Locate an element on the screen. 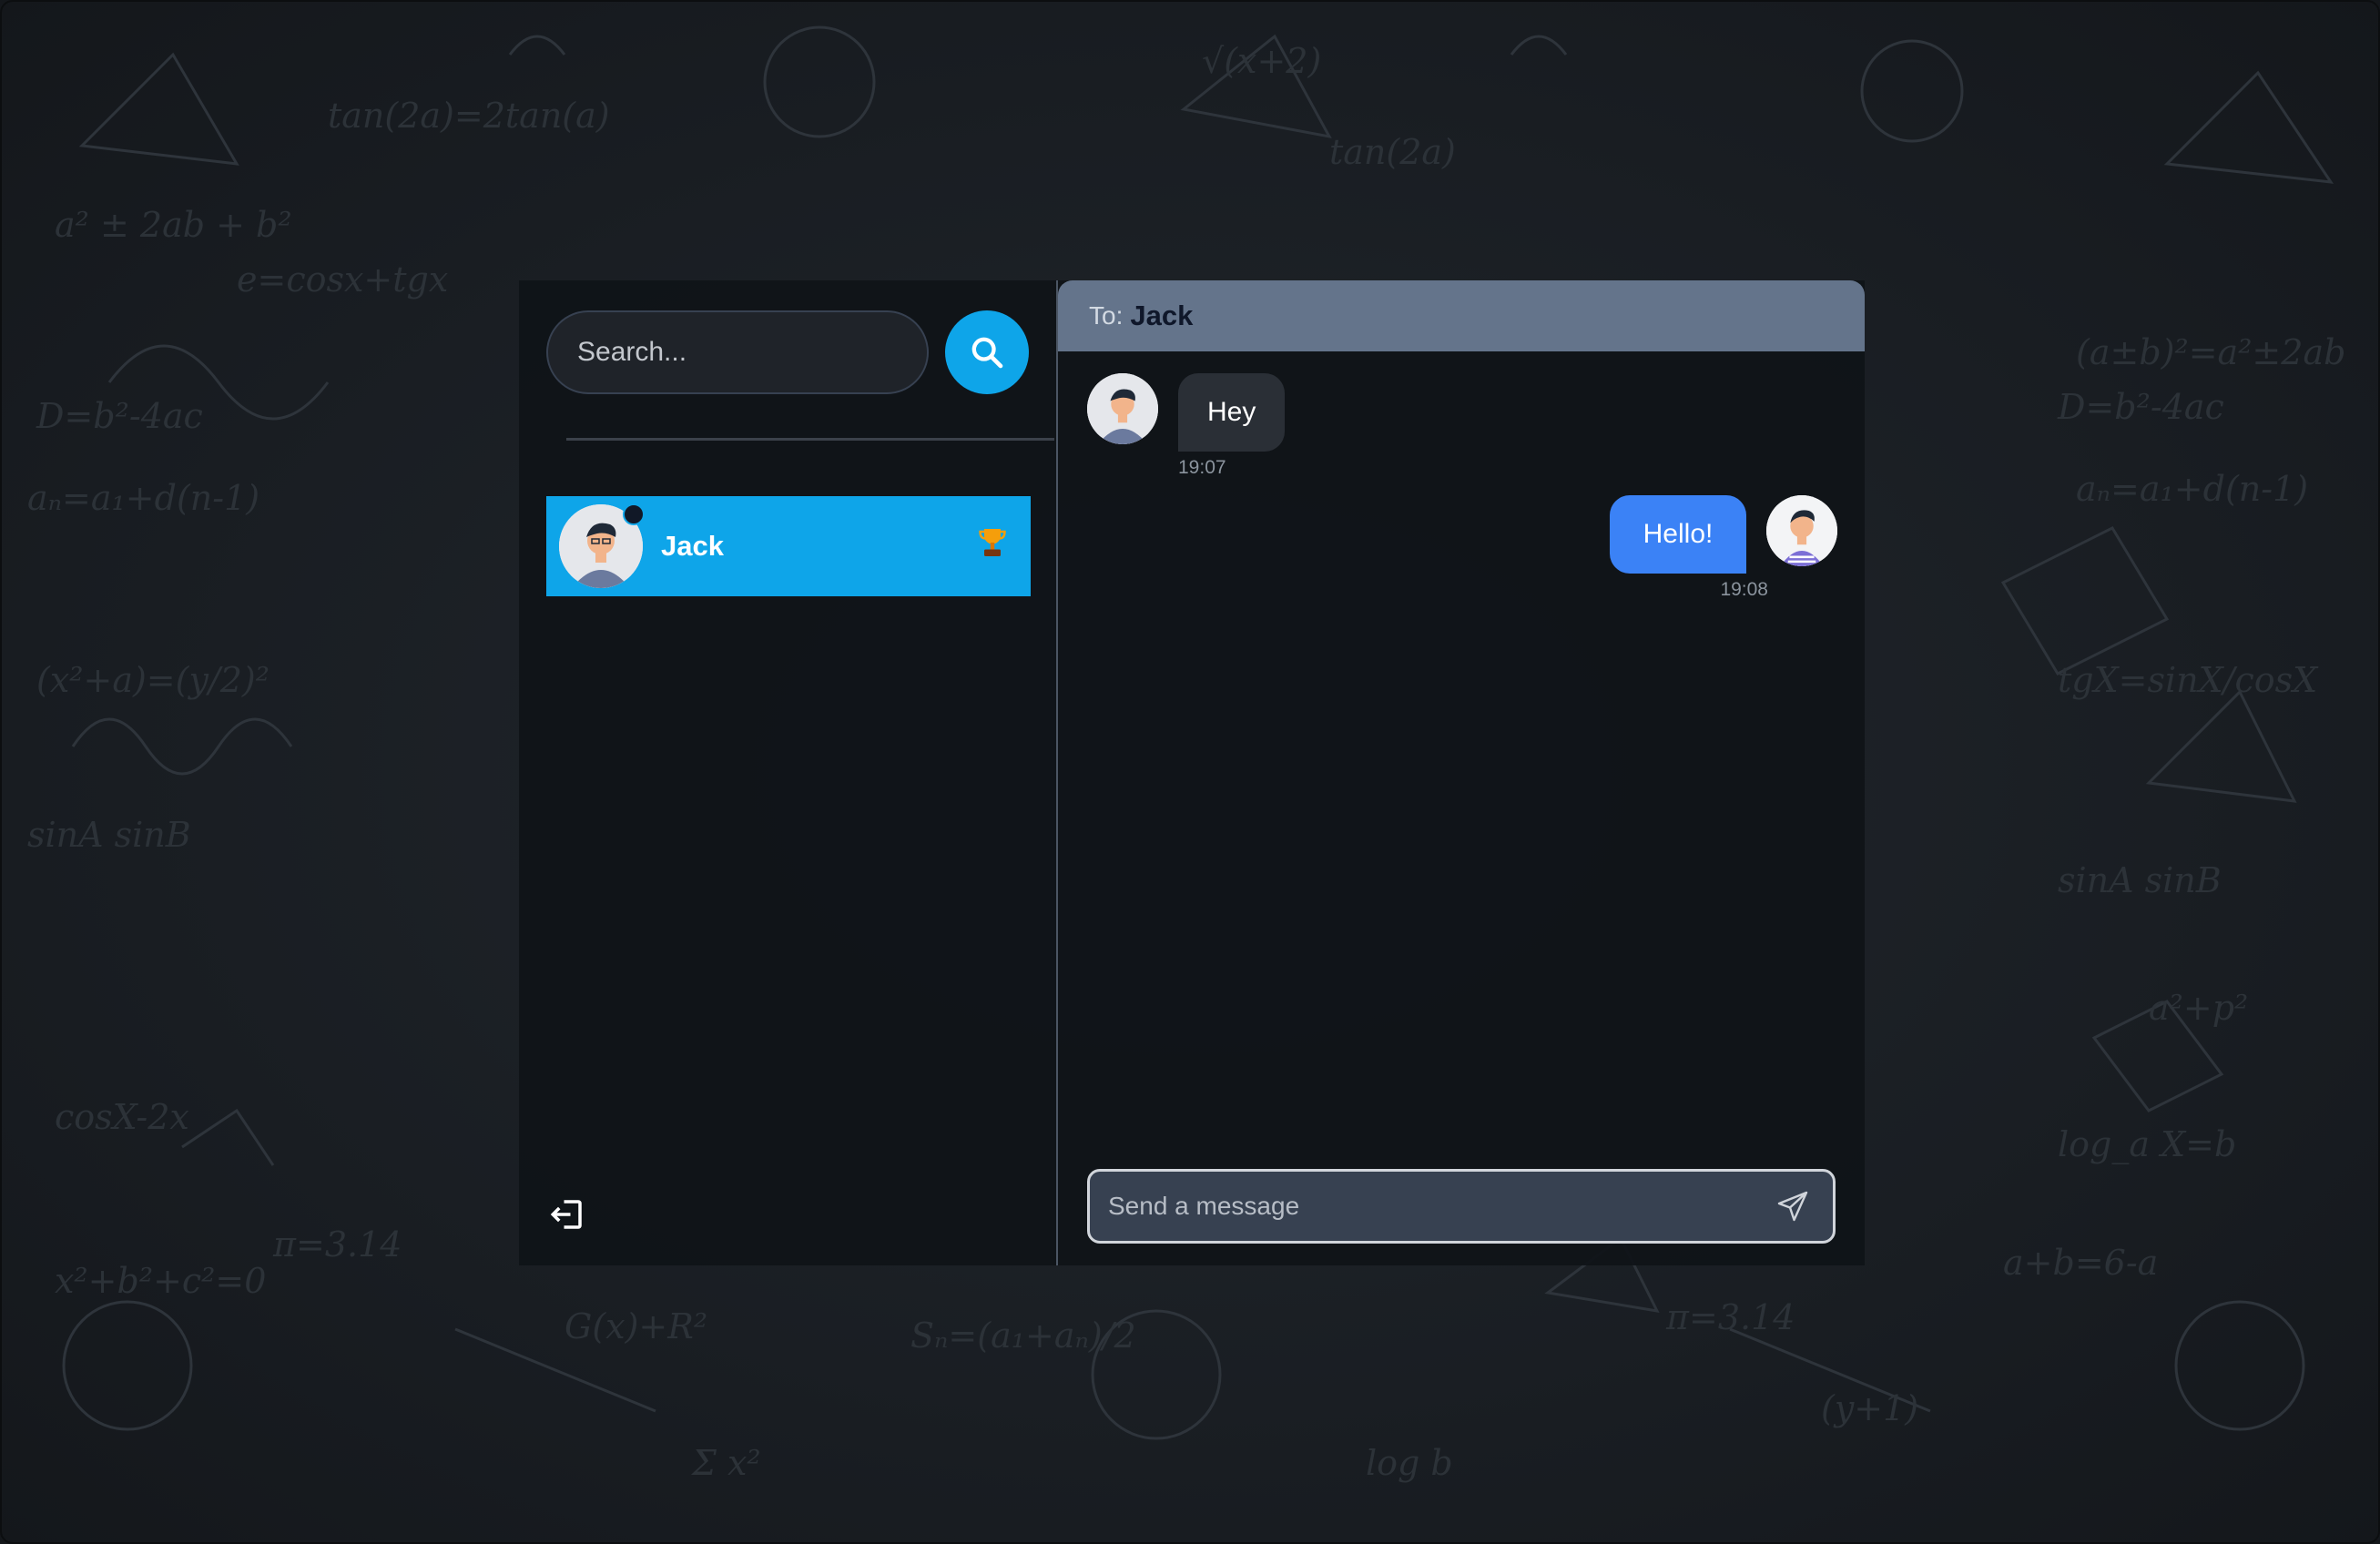  message-time: 19:08 is located at coordinates (1744, 589).